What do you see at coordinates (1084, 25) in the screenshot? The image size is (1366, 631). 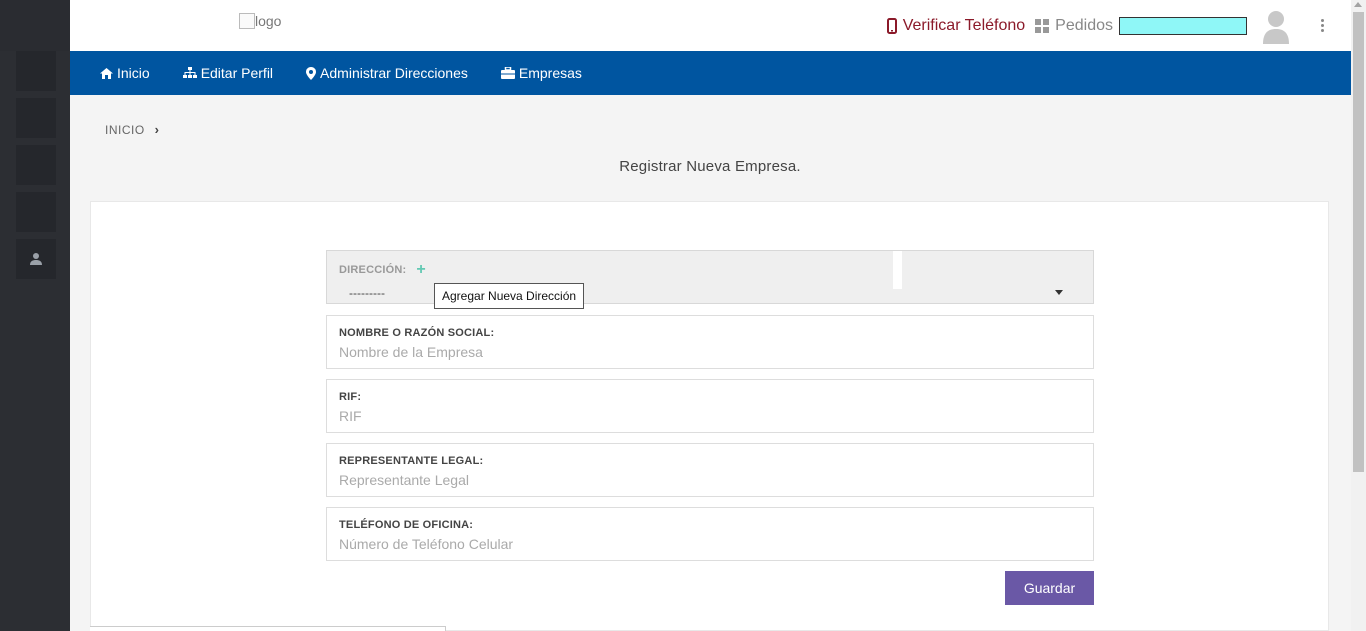 I see `orders-label: Pedidos` at bounding box center [1084, 25].